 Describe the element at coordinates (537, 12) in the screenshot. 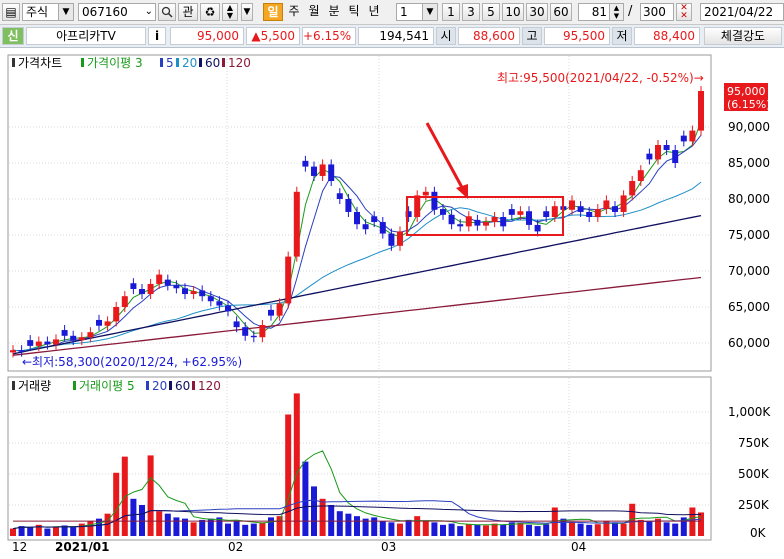

I see `interval-preset-30: 30` at that location.